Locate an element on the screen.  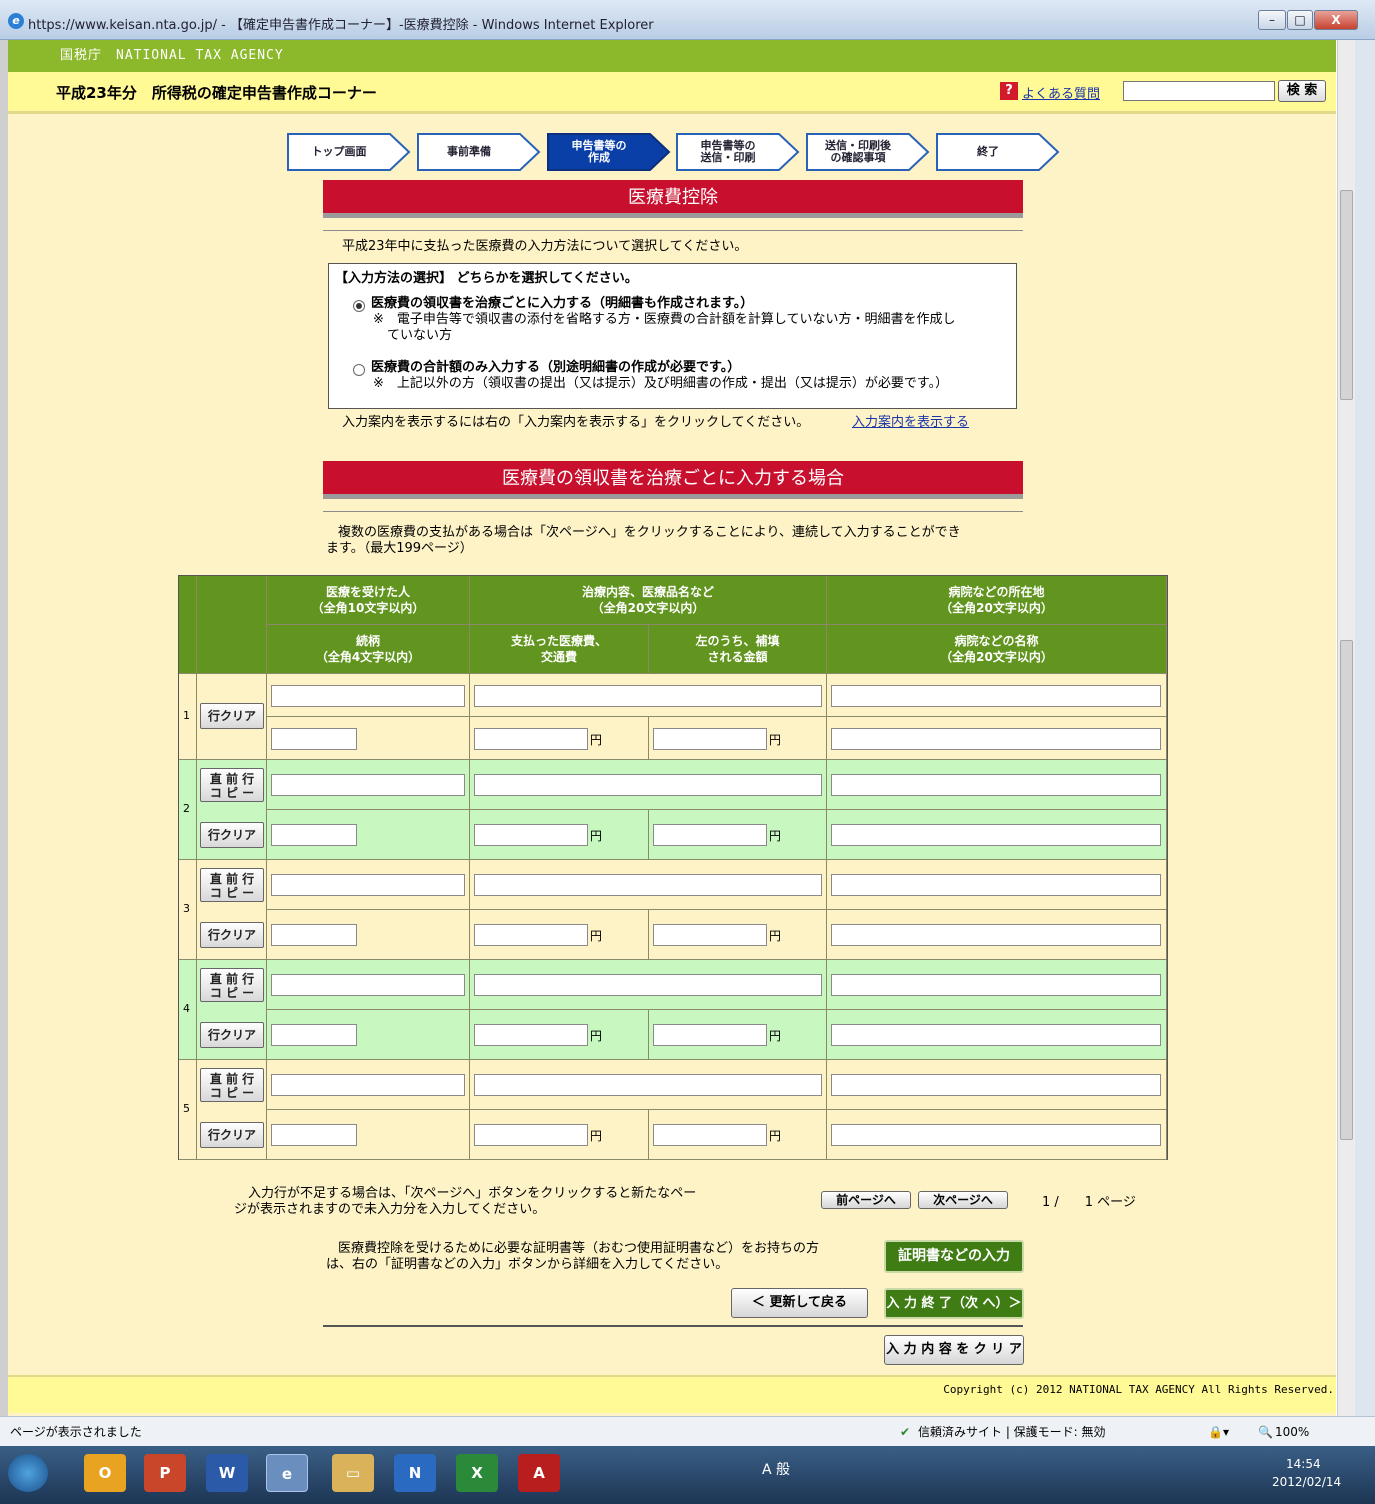
close-button: X is located at coordinates (1336, 20).